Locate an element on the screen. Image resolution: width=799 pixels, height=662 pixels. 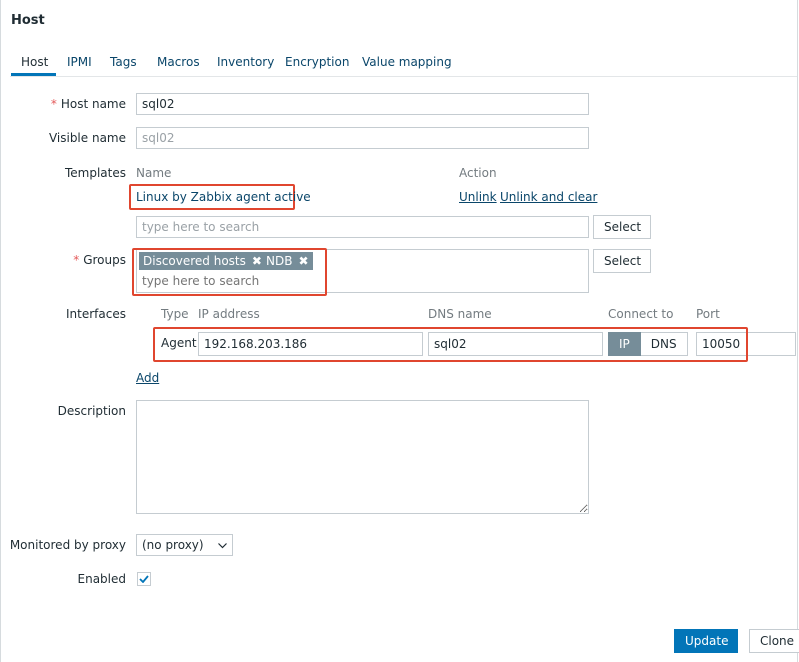
add-interface-link: Add is located at coordinates (147, 378).